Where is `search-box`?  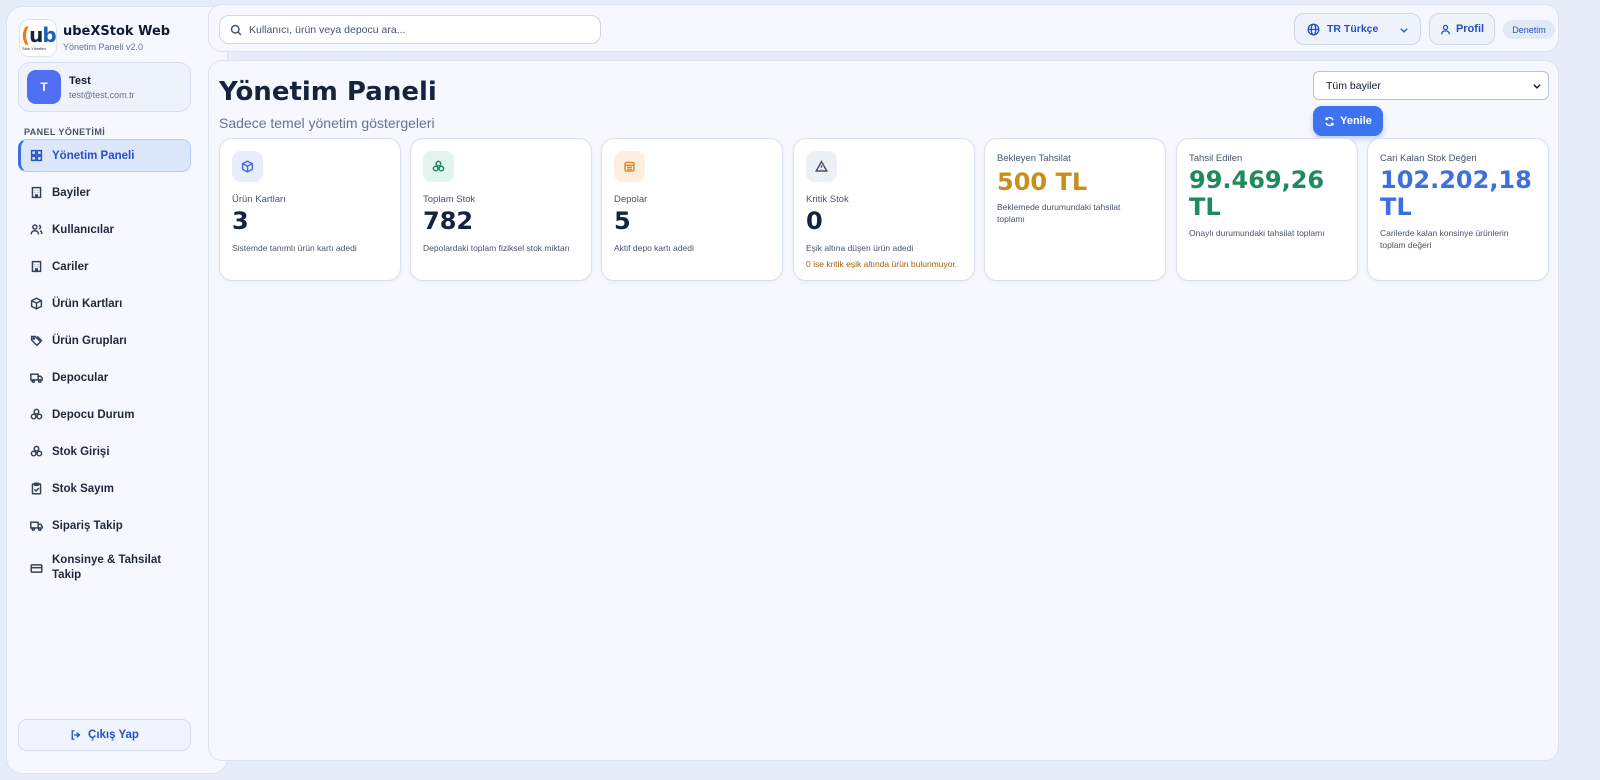 search-box is located at coordinates (410, 29).